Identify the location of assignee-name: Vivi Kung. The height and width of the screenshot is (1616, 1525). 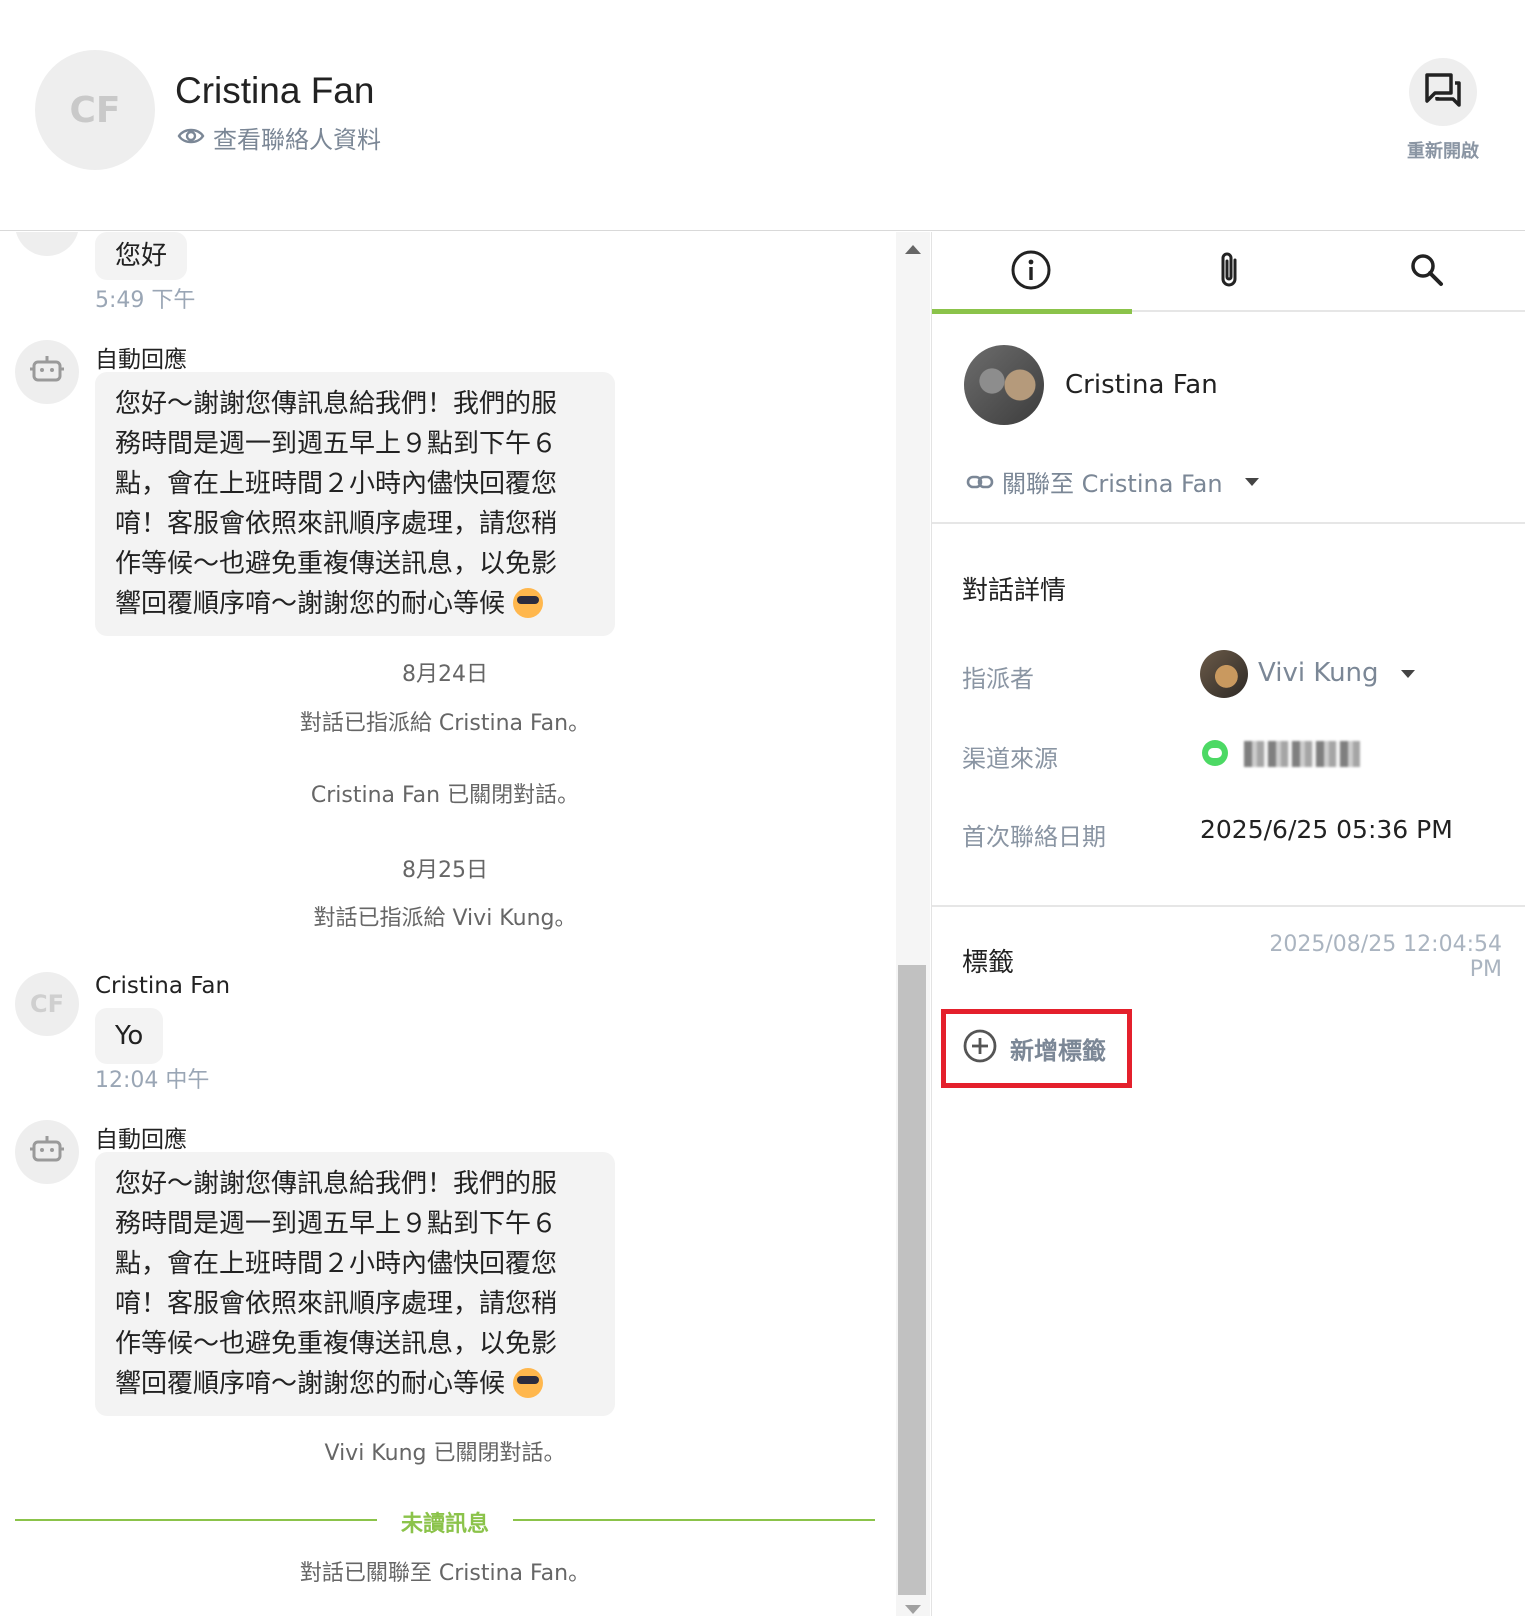
(1318, 673).